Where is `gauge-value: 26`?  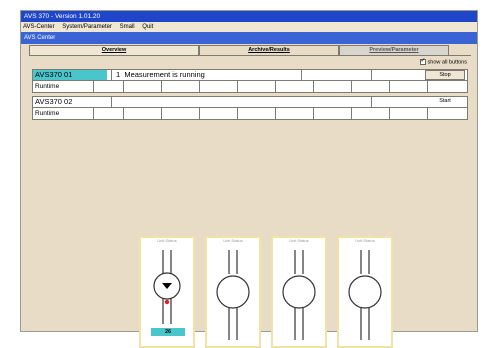
gauge-value: 26 is located at coordinates (168, 332).